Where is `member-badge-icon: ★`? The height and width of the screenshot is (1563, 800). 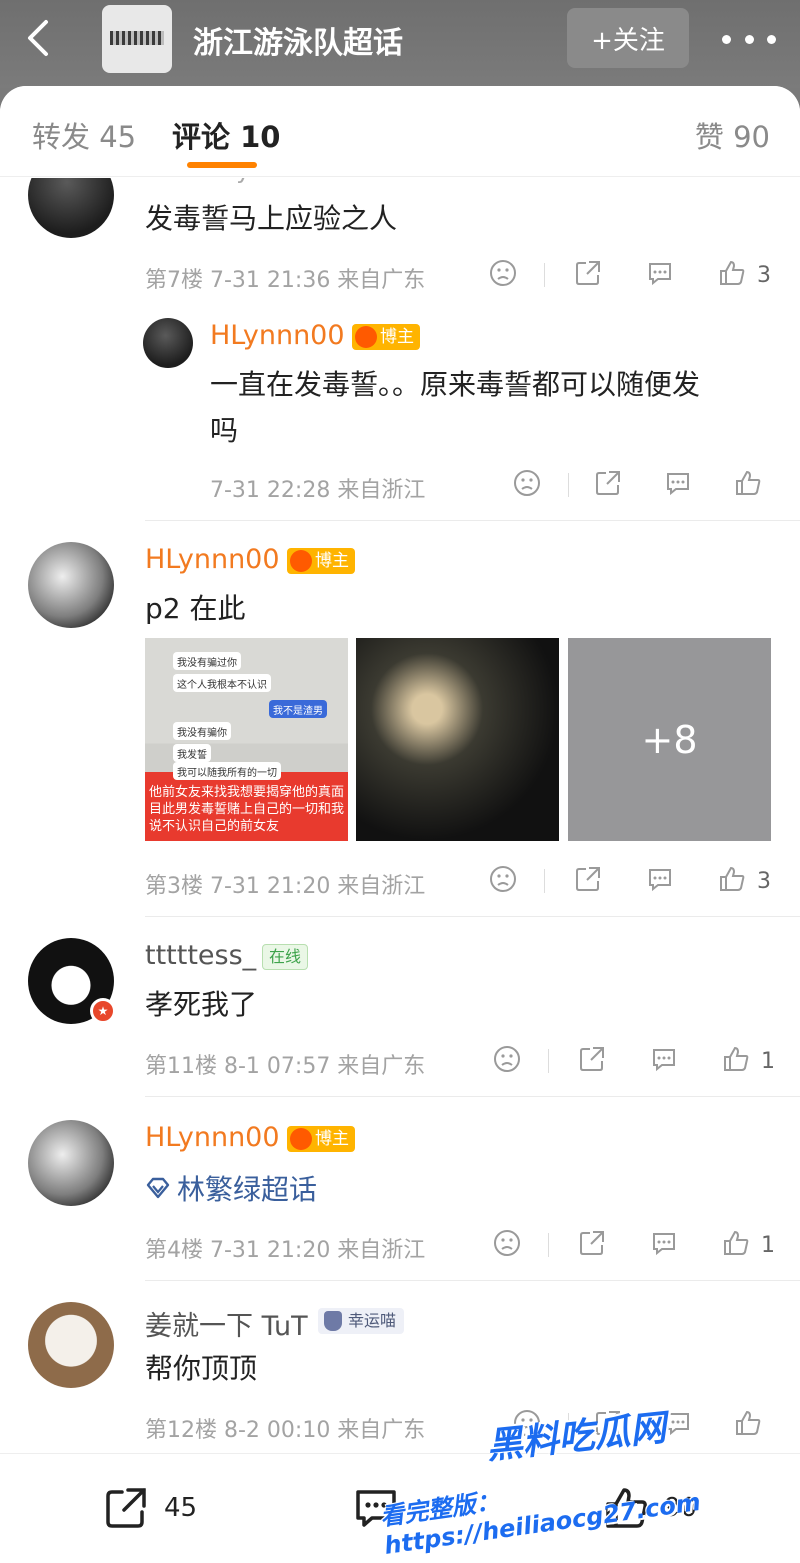
member-badge-icon: ★ is located at coordinates (103, 1011).